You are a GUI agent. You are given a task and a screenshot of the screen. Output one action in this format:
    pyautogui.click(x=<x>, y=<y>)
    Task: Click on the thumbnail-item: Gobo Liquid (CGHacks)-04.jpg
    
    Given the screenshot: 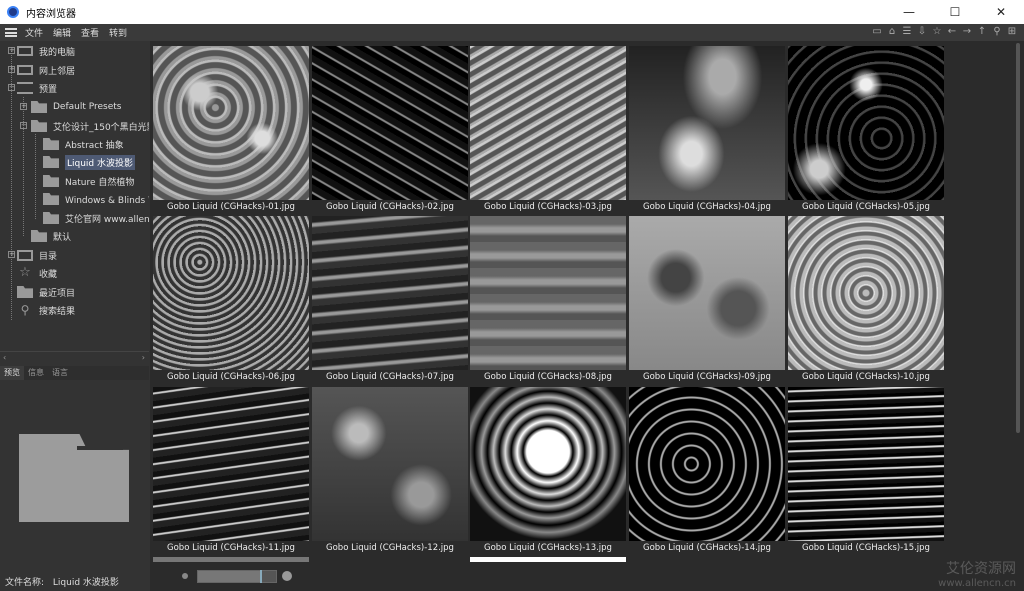 What is the action you would take?
    pyautogui.click(x=707, y=129)
    